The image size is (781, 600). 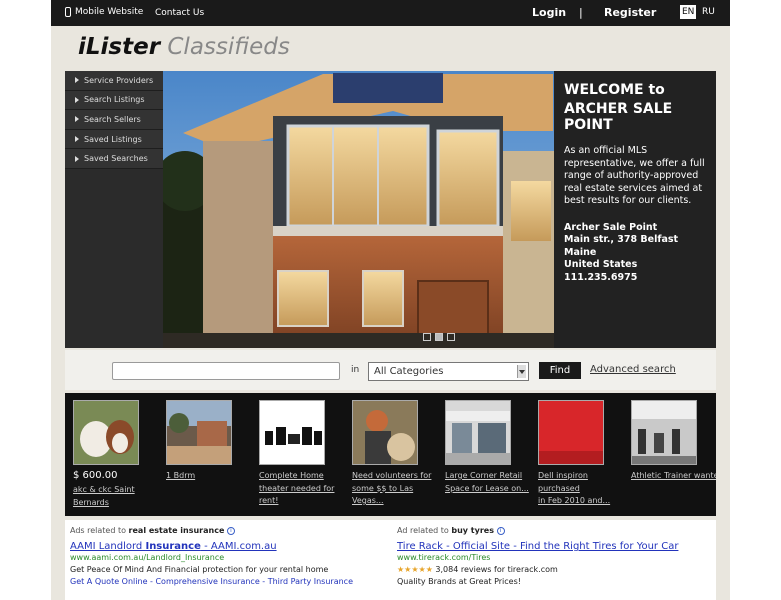 I want to click on chevron-down-icon, so click(x=521, y=371).